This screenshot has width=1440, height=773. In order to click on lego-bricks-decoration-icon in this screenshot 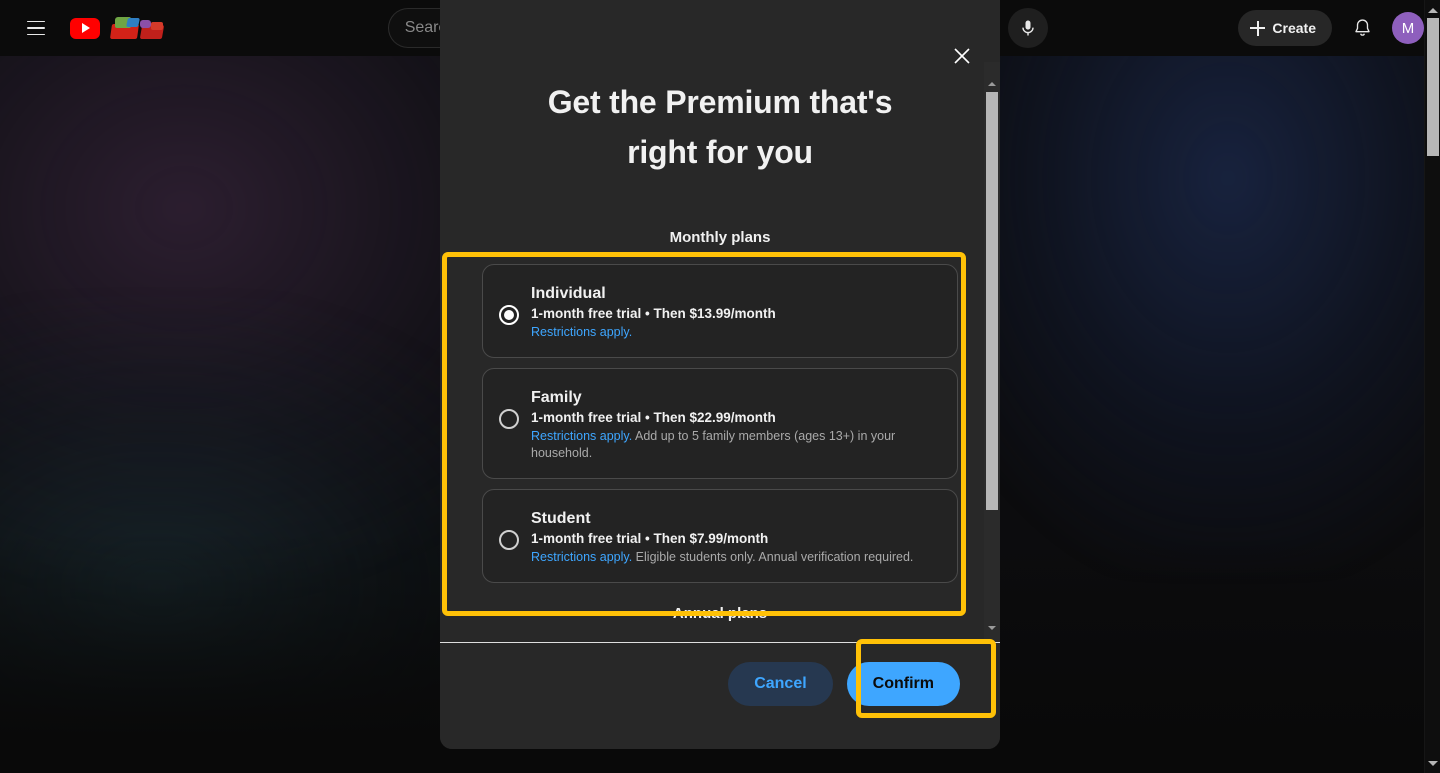, I will do `click(143, 28)`.